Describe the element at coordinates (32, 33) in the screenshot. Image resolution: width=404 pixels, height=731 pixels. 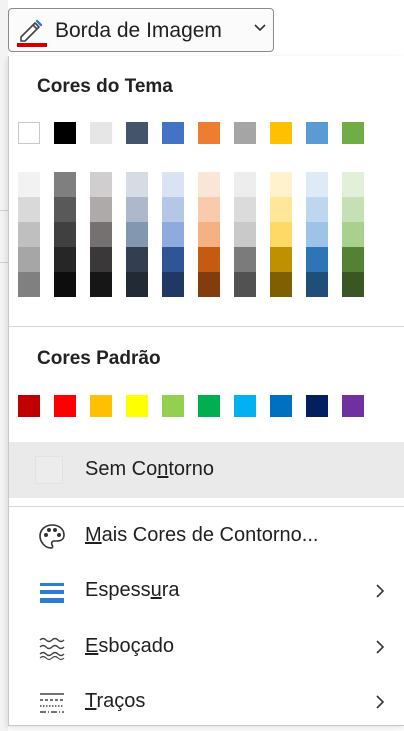
I see `pencil-outline-icon` at that location.